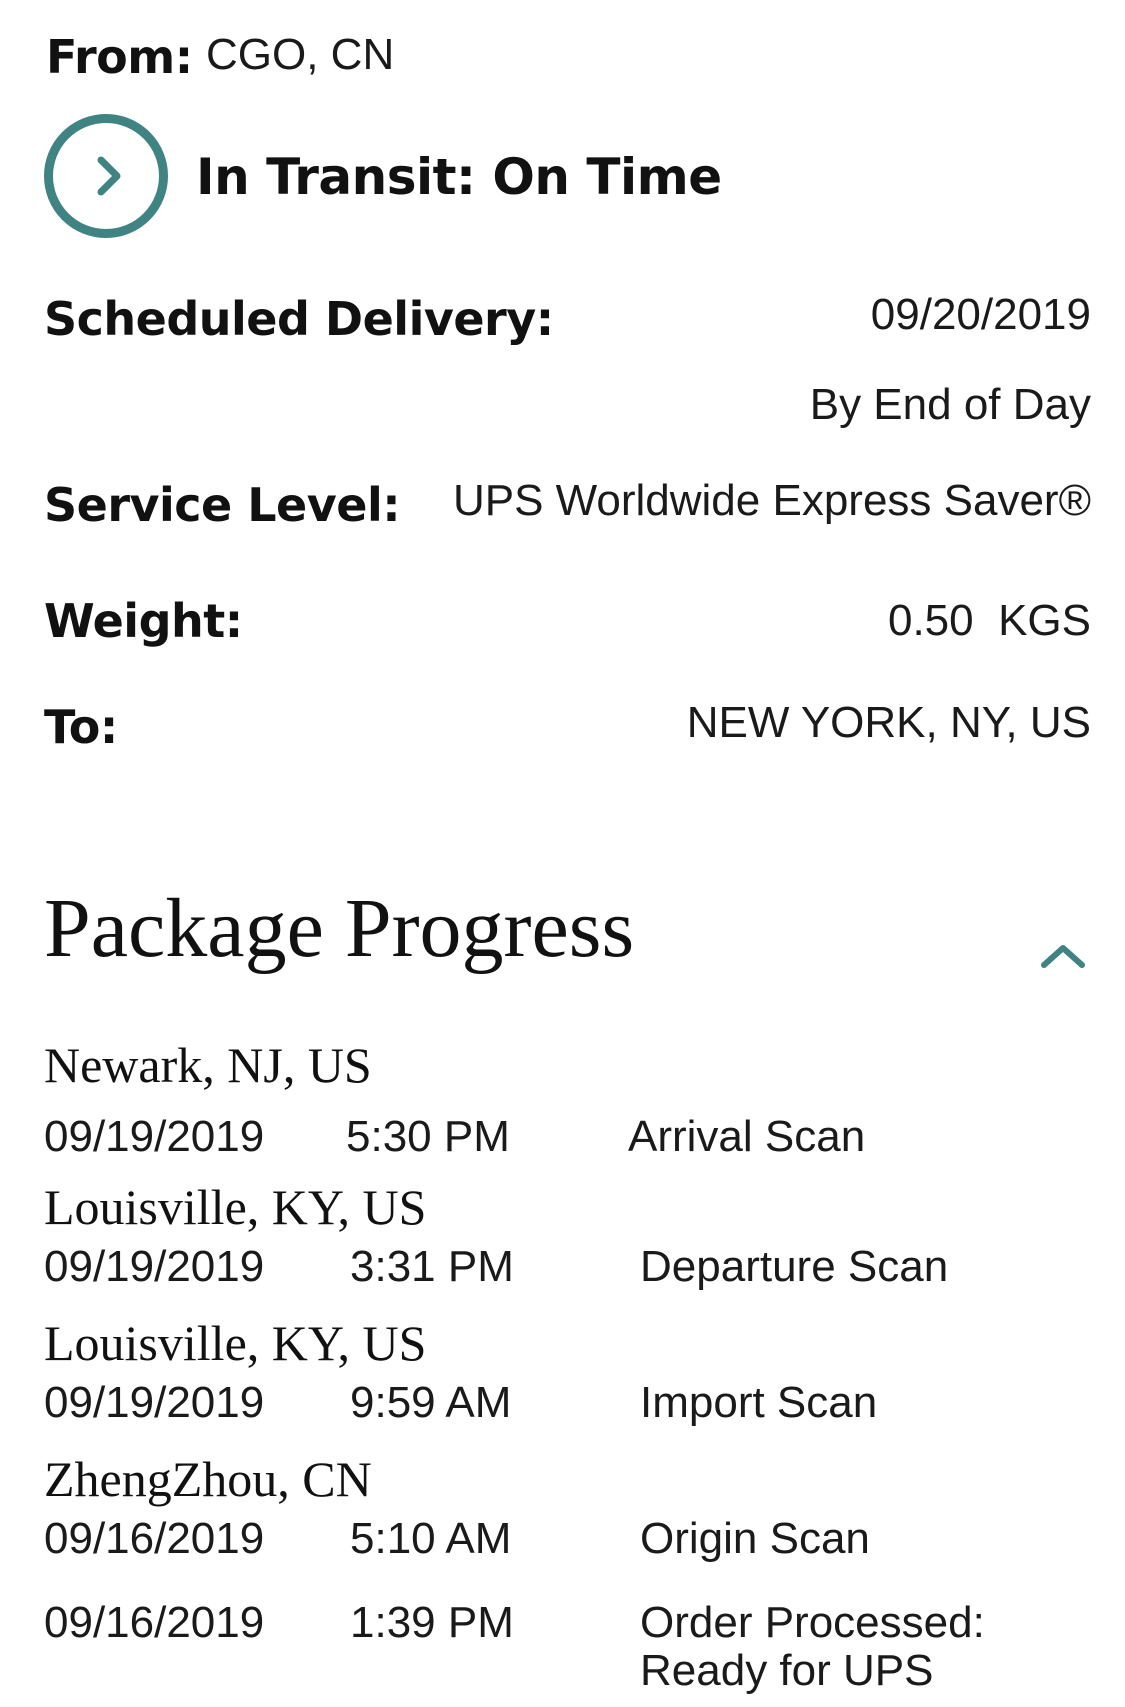 This screenshot has width=1125, height=1707. Describe the element at coordinates (950, 404) in the screenshot. I see `scheduled-delivery-time: By End of Day` at that location.